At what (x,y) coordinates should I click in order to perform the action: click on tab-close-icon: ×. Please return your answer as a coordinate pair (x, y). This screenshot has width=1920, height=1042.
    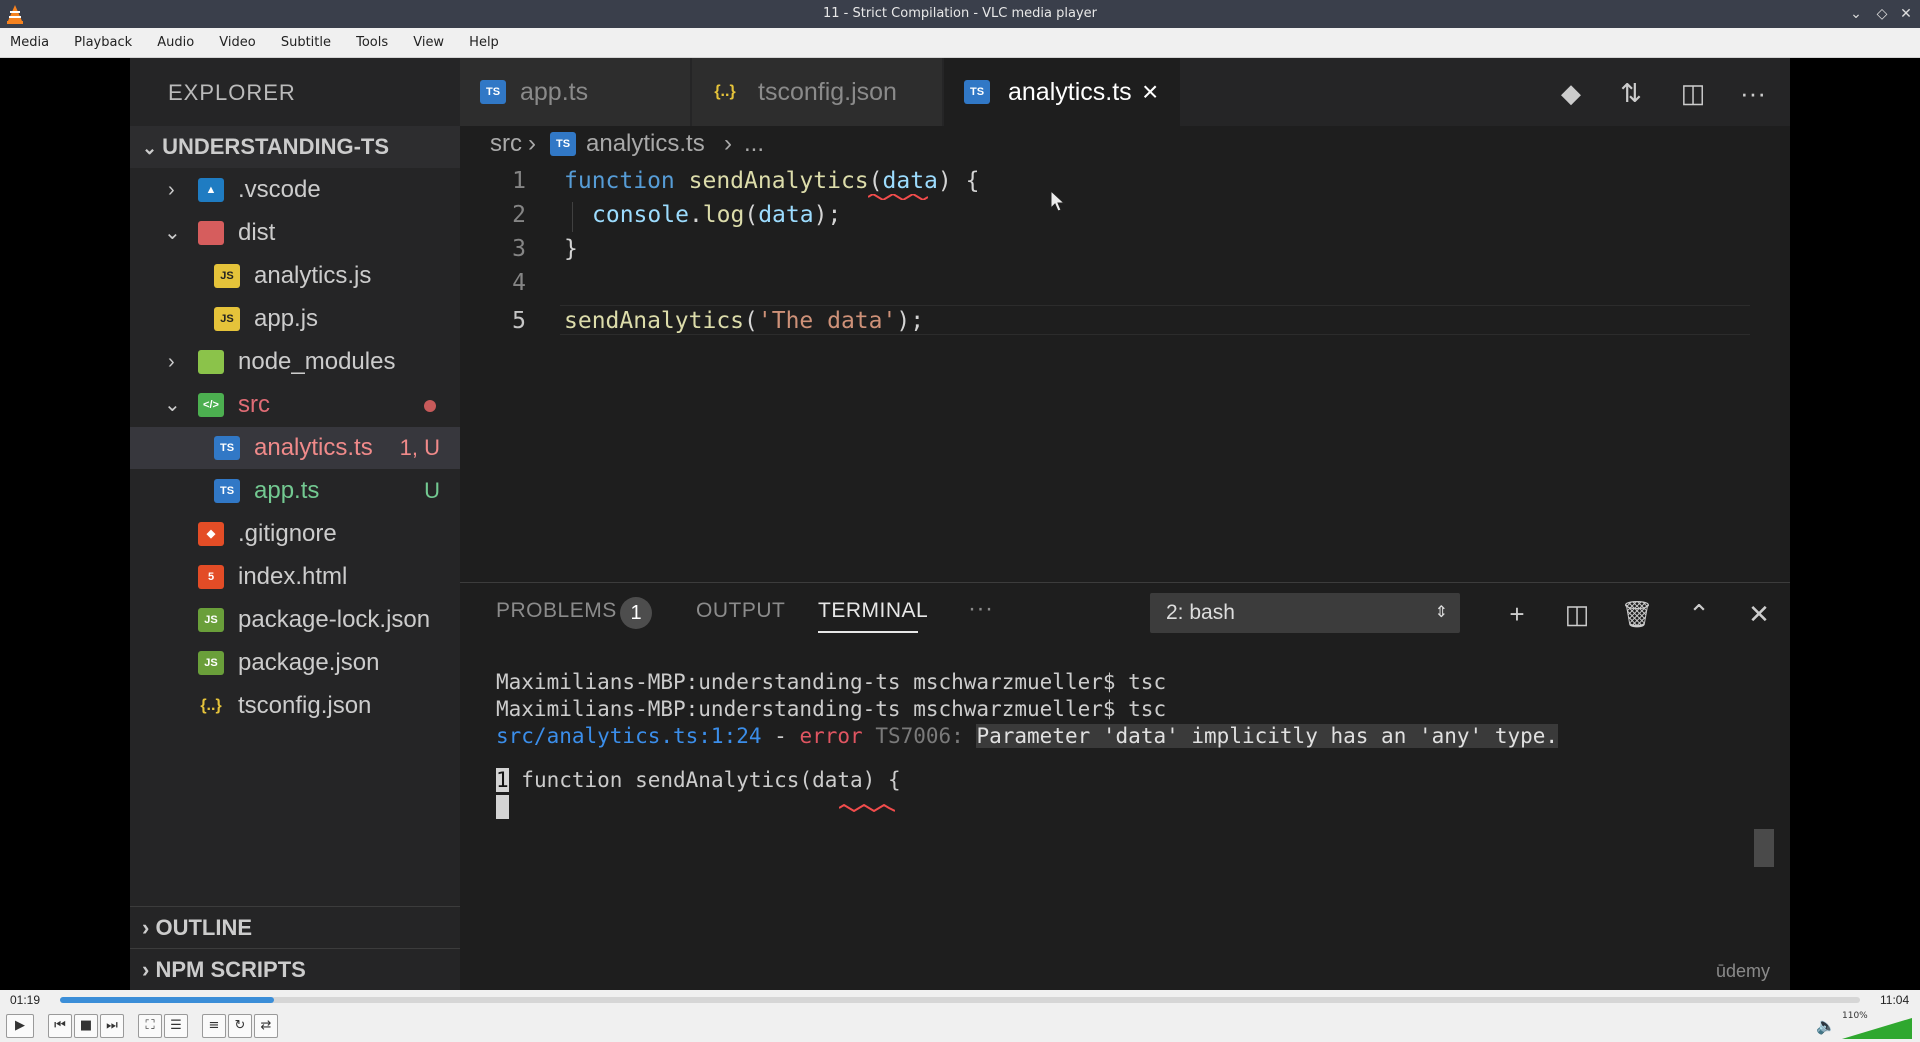
    Looking at the image, I should click on (1150, 91).